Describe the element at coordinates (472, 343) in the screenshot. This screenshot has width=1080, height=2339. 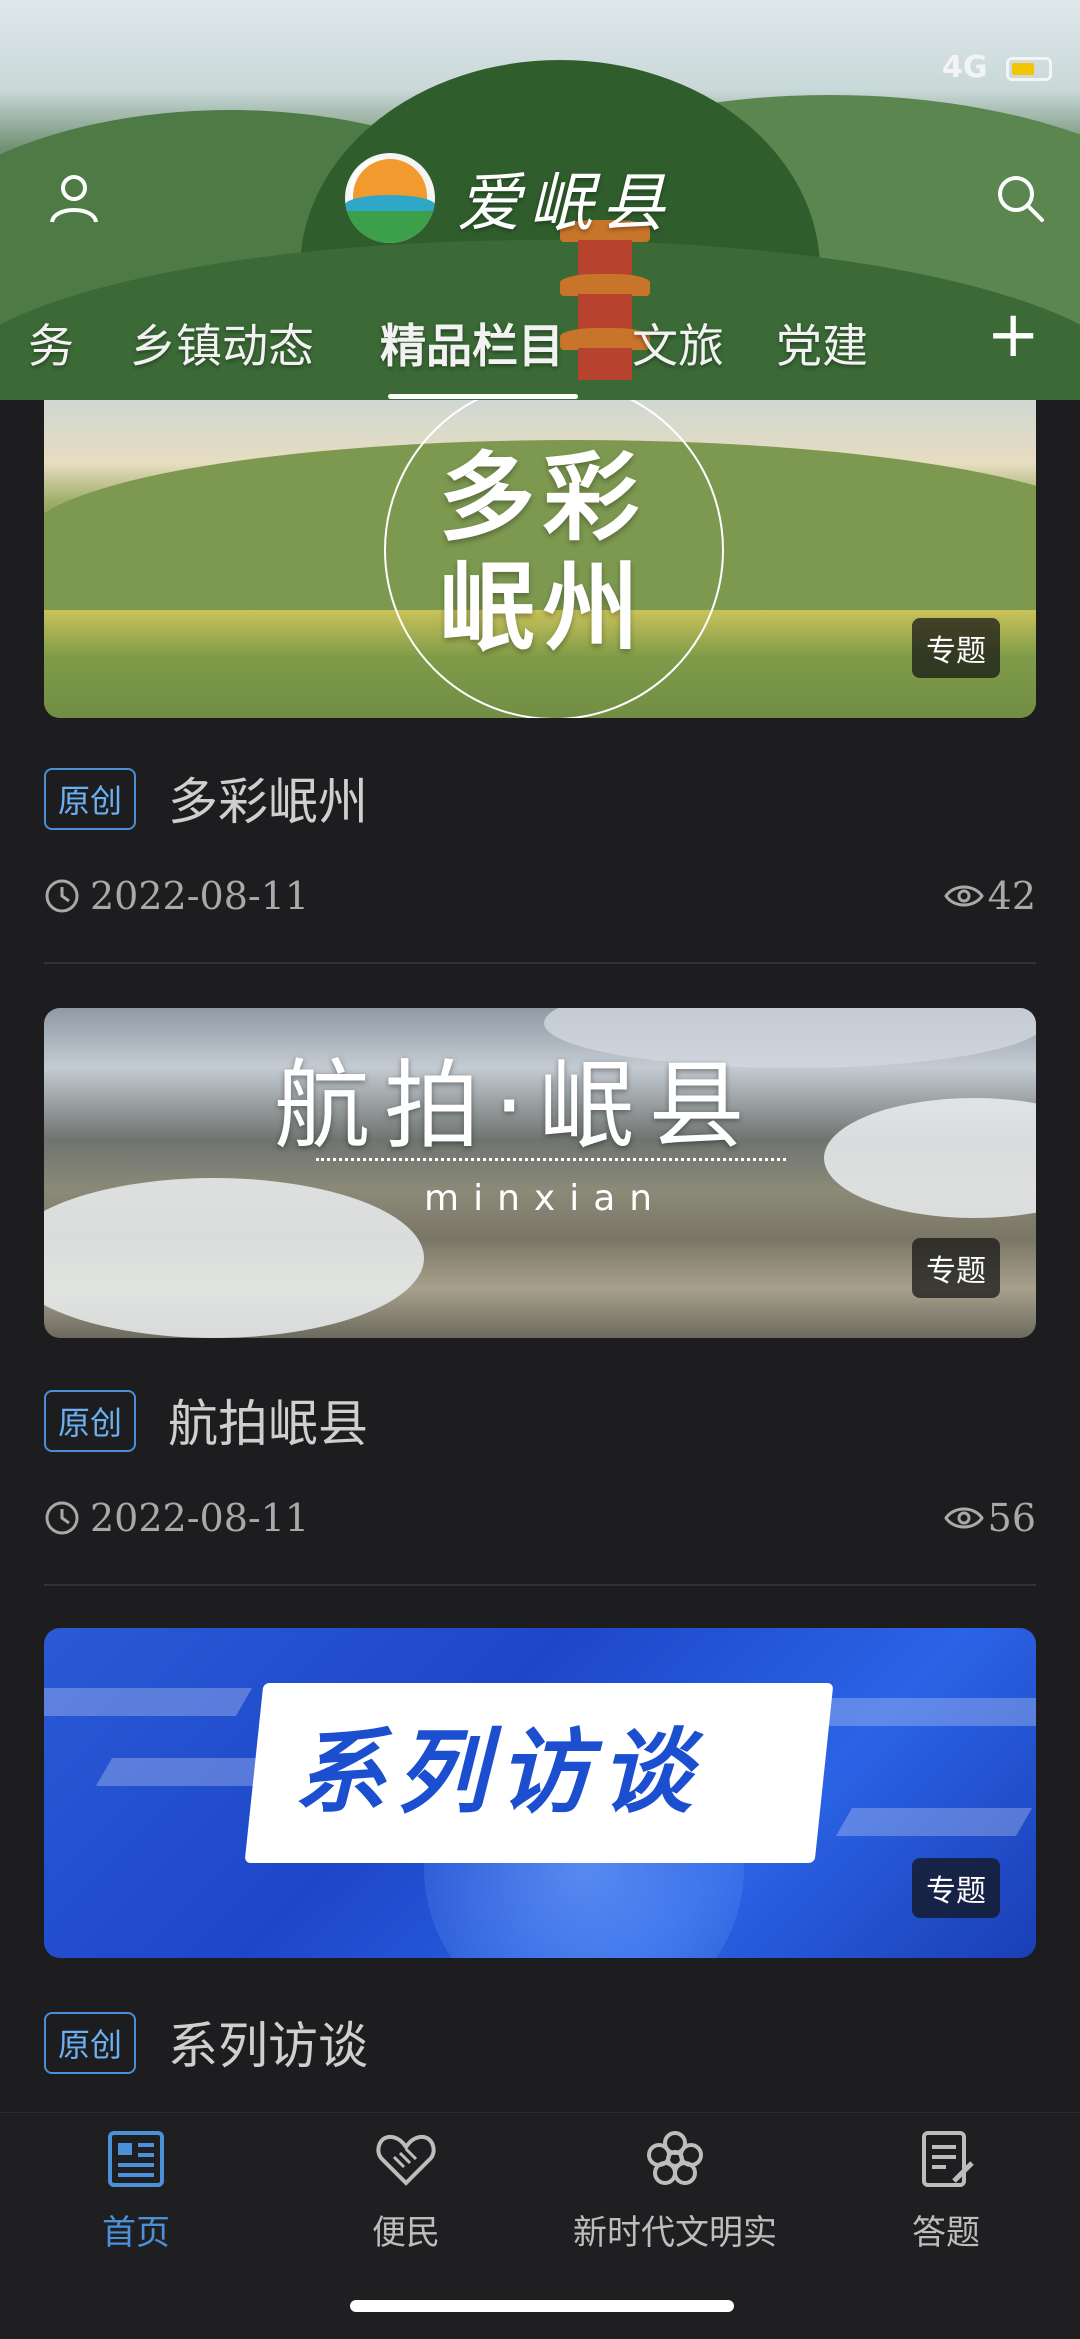
I see `tab-featured-columns: 精品栏目` at that location.